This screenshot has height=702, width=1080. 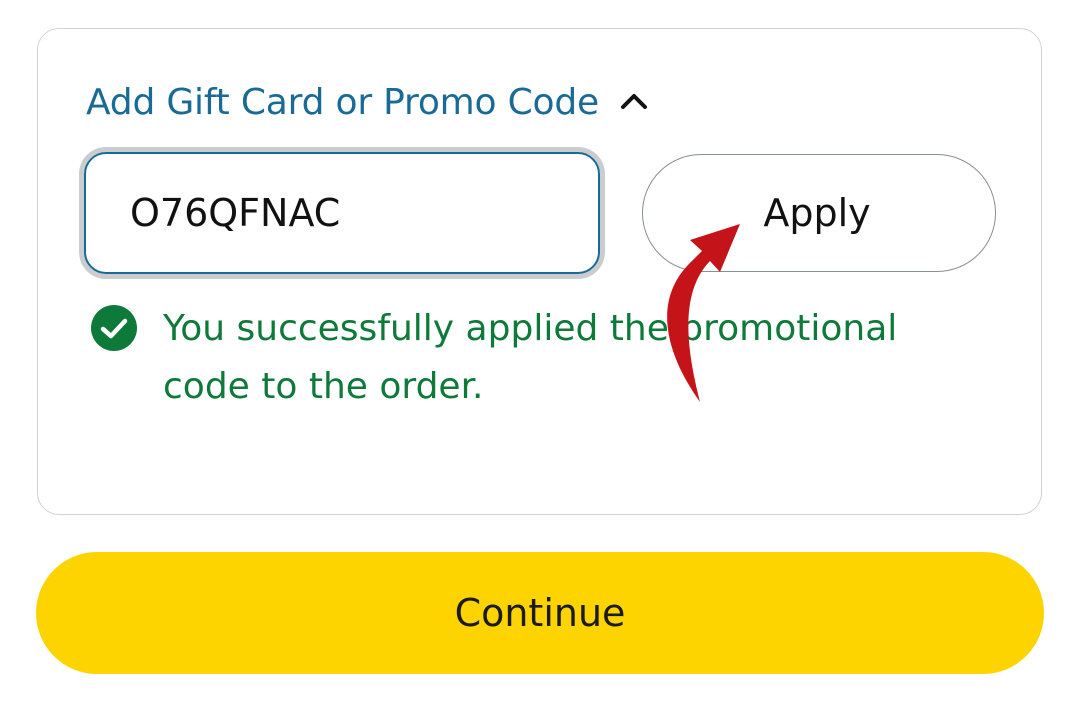 What do you see at coordinates (342, 102) in the screenshot?
I see `promo-toggle-label: Add Gift Card or Promo Code` at bounding box center [342, 102].